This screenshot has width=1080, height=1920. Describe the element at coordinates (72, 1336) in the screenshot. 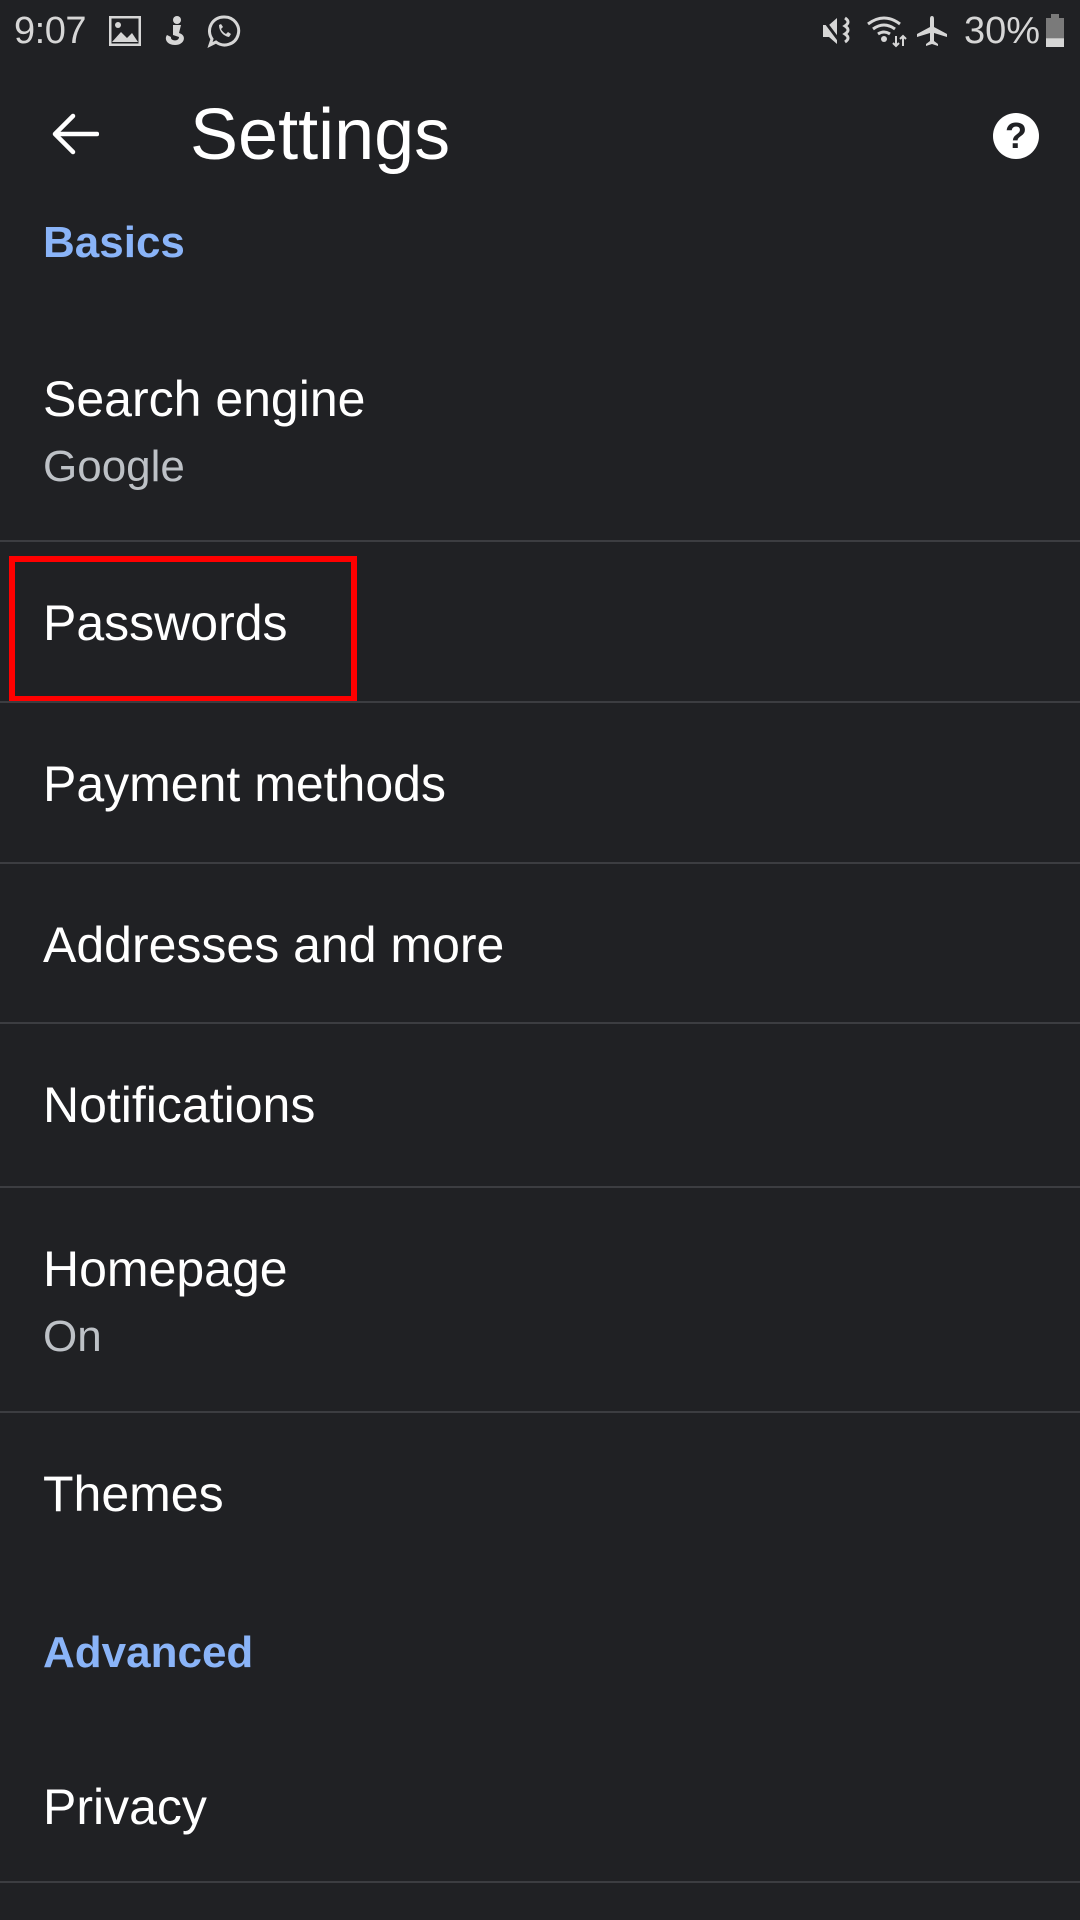

I see `item-subtitle: On` at that location.